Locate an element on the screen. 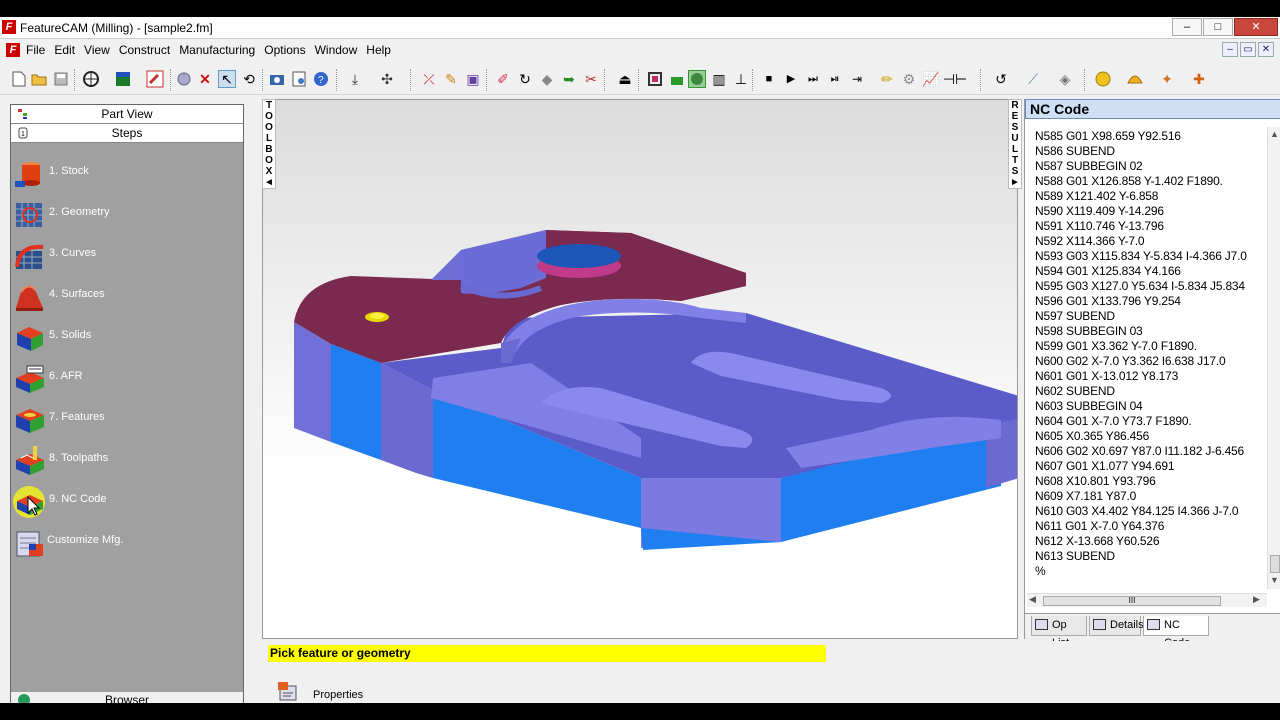 The width and height of the screenshot is (1280, 720). run-forward-icon: ➥ is located at coordinates (569, 79).